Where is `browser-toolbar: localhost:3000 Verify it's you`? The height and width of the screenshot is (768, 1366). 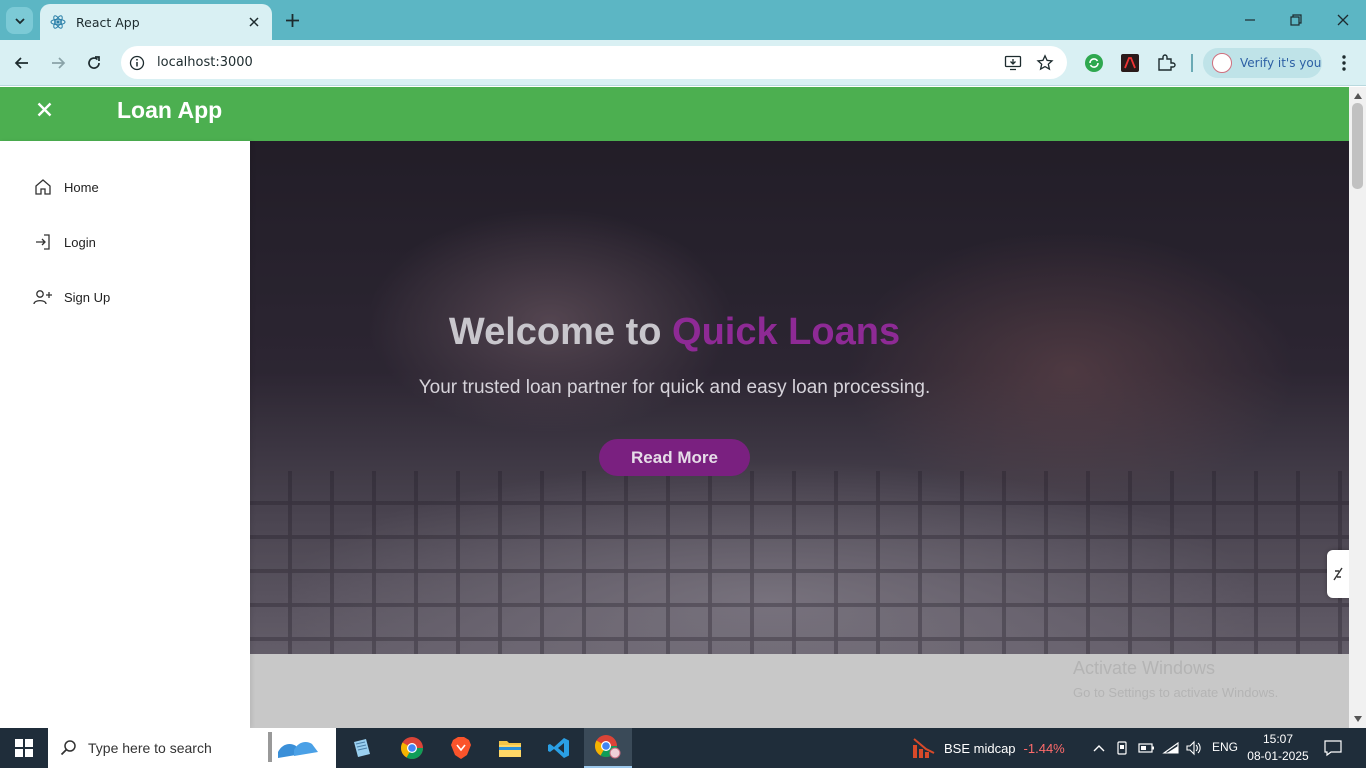
browser-toolbar: localhost:3000 Verify it's you is located at coordinates (683, 63).